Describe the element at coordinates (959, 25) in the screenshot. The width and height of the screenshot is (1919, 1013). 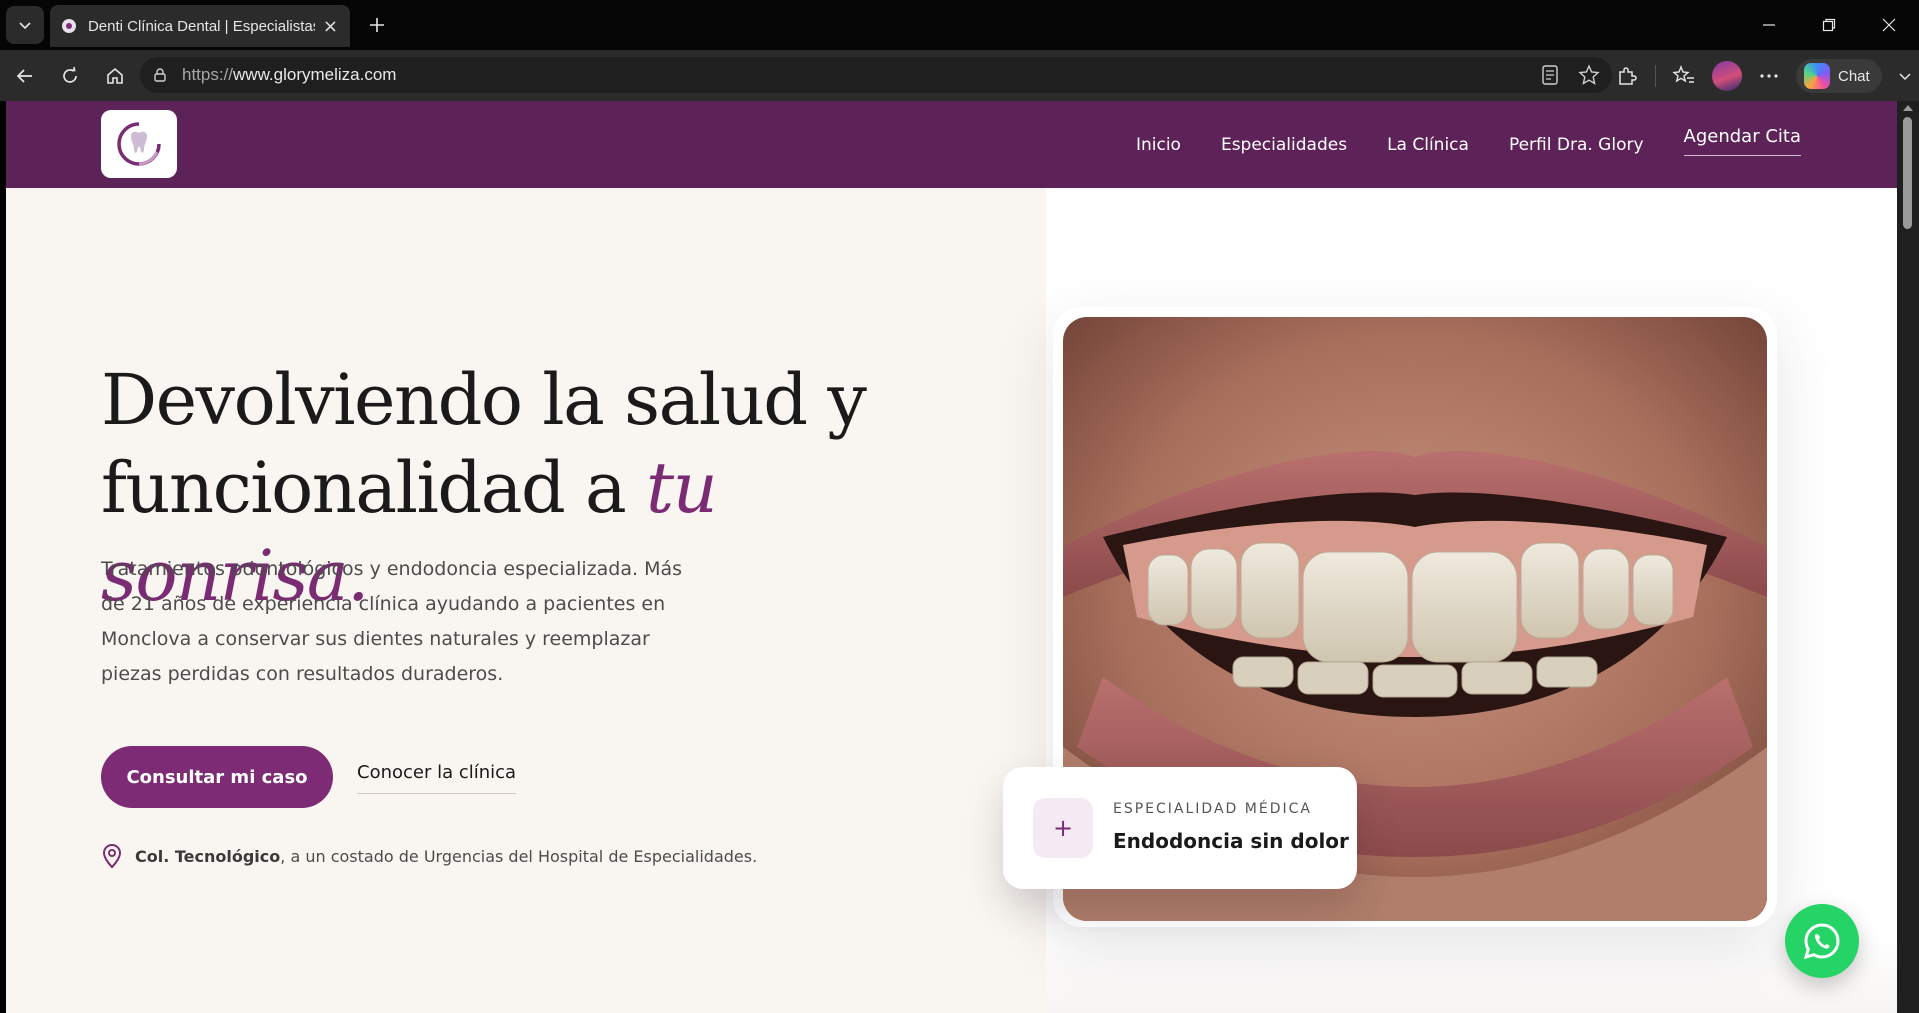
I see `browser-tab-bar: Denti Clínica Dental | Especialistas ×` at that location.